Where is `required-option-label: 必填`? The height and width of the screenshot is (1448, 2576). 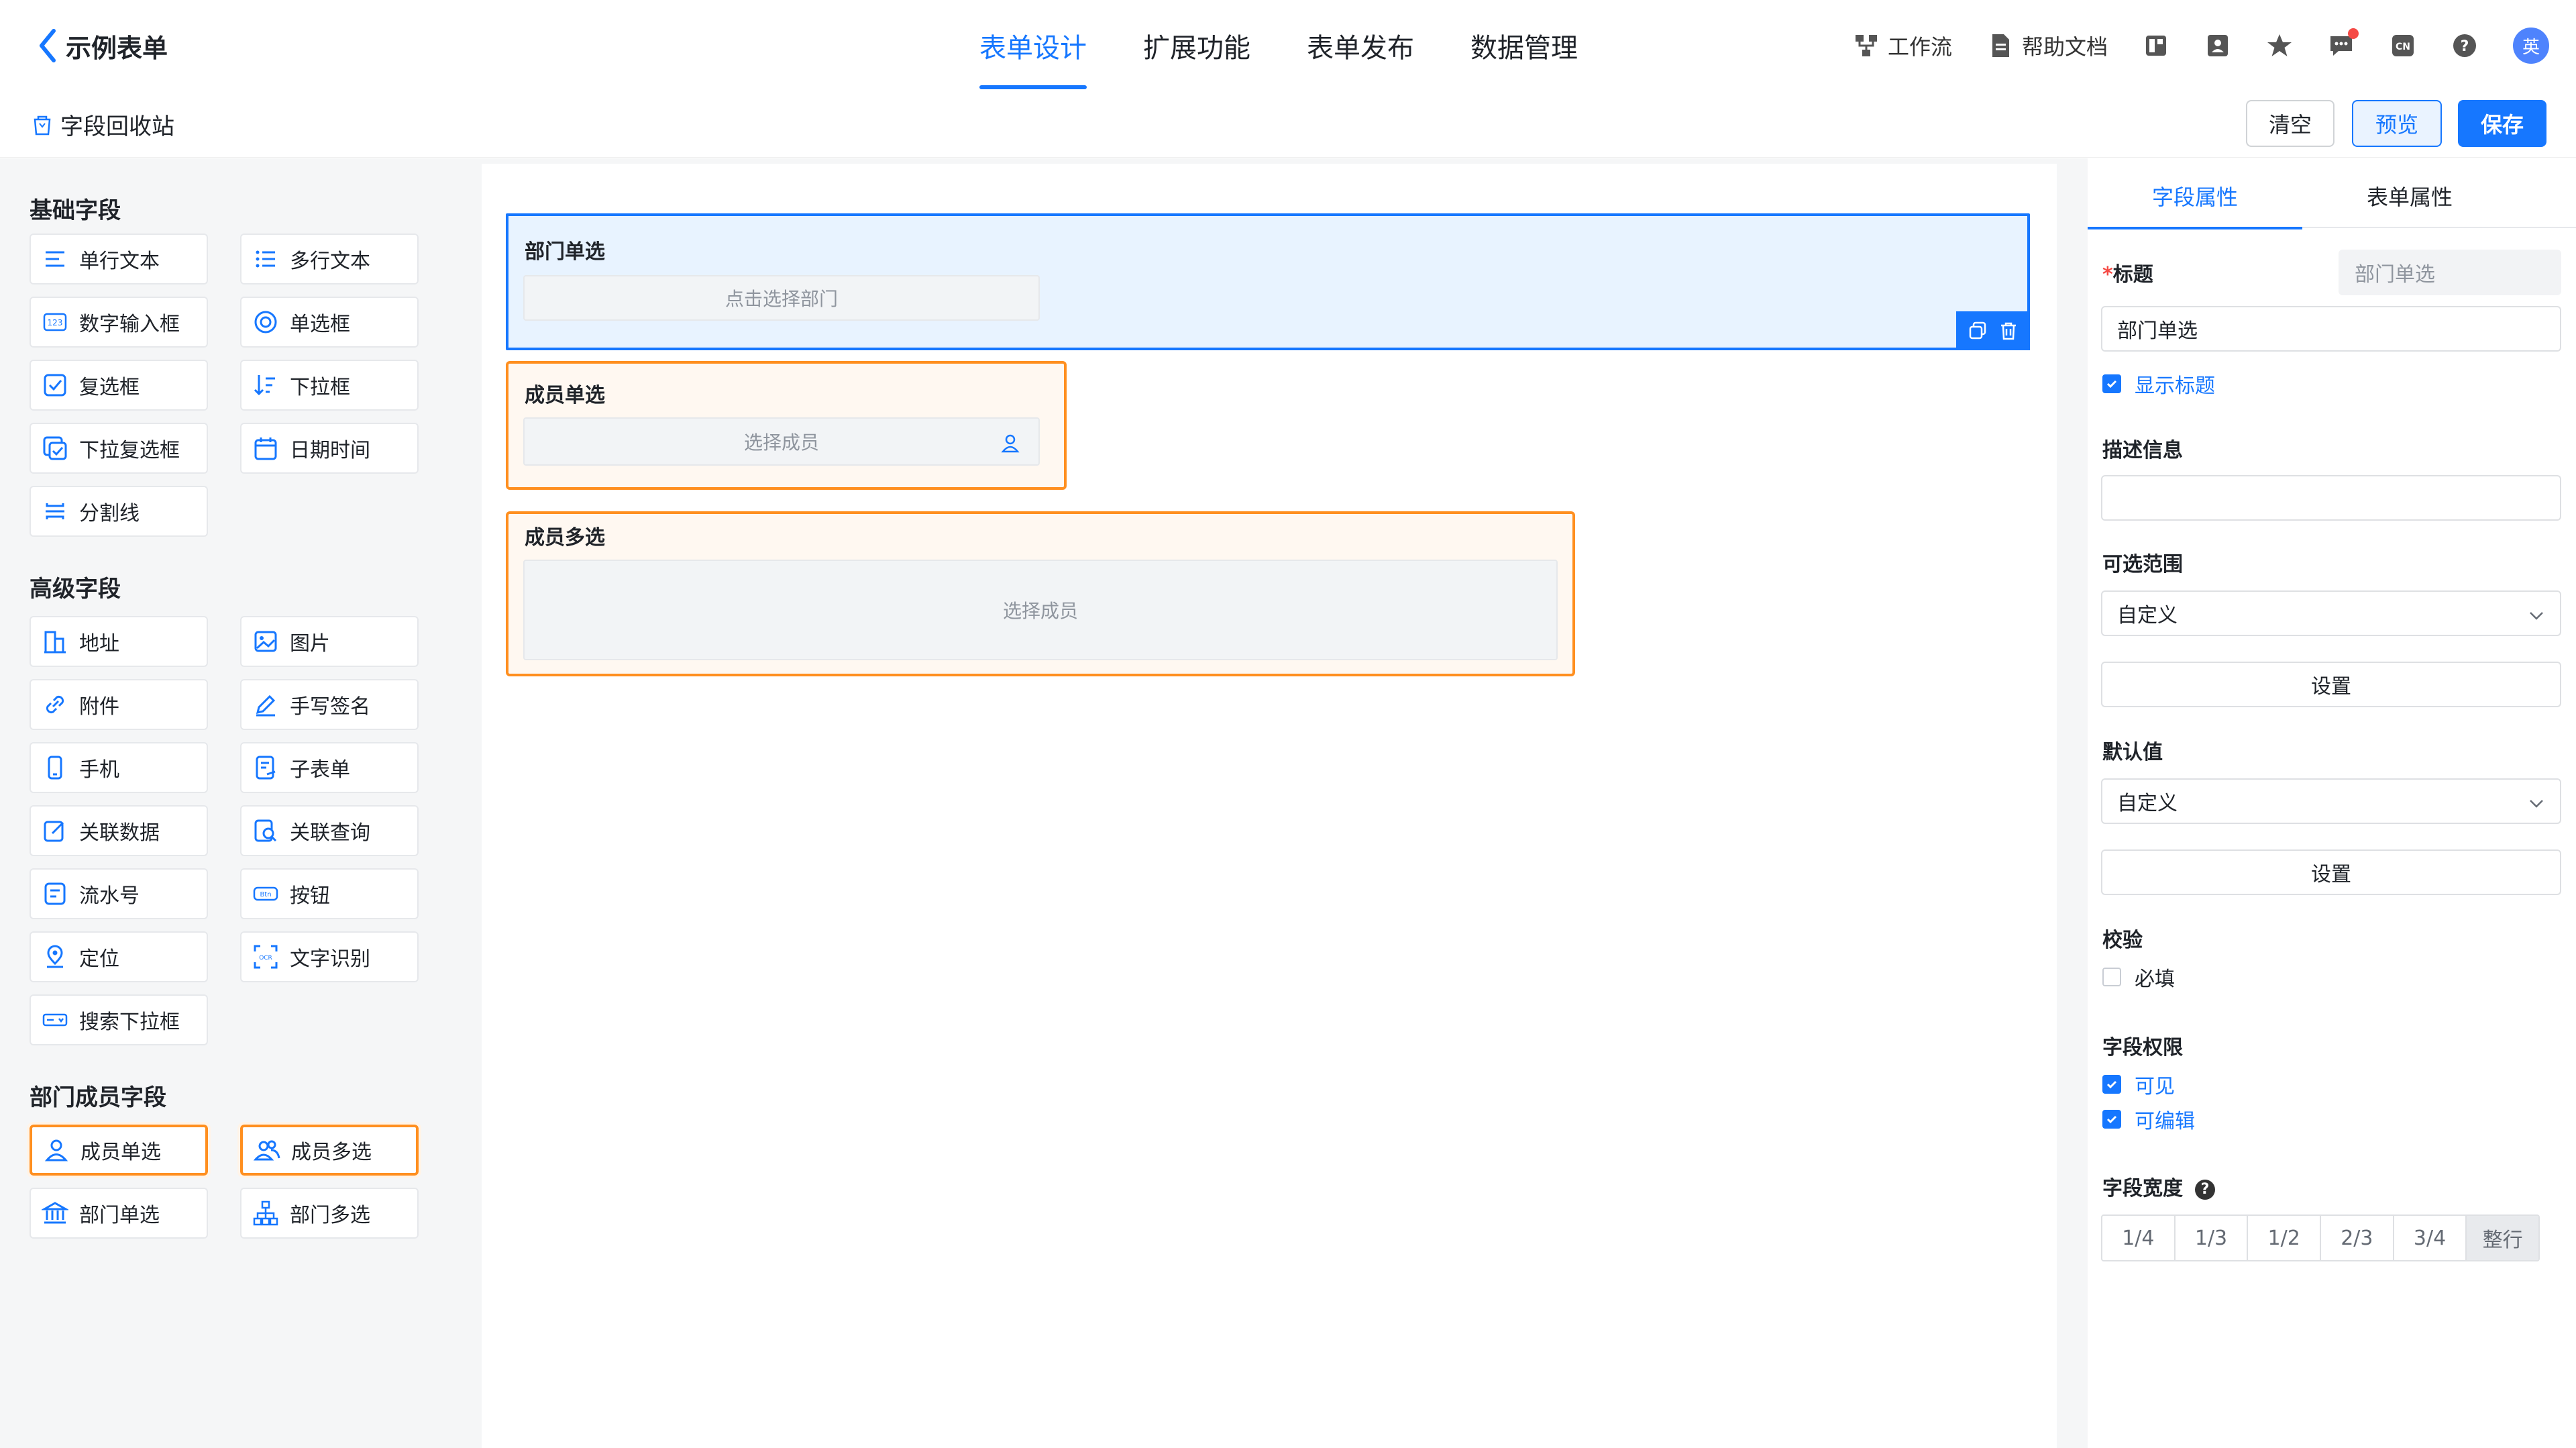 required-option-label: 必填 is located at coordinates (2155, 980).